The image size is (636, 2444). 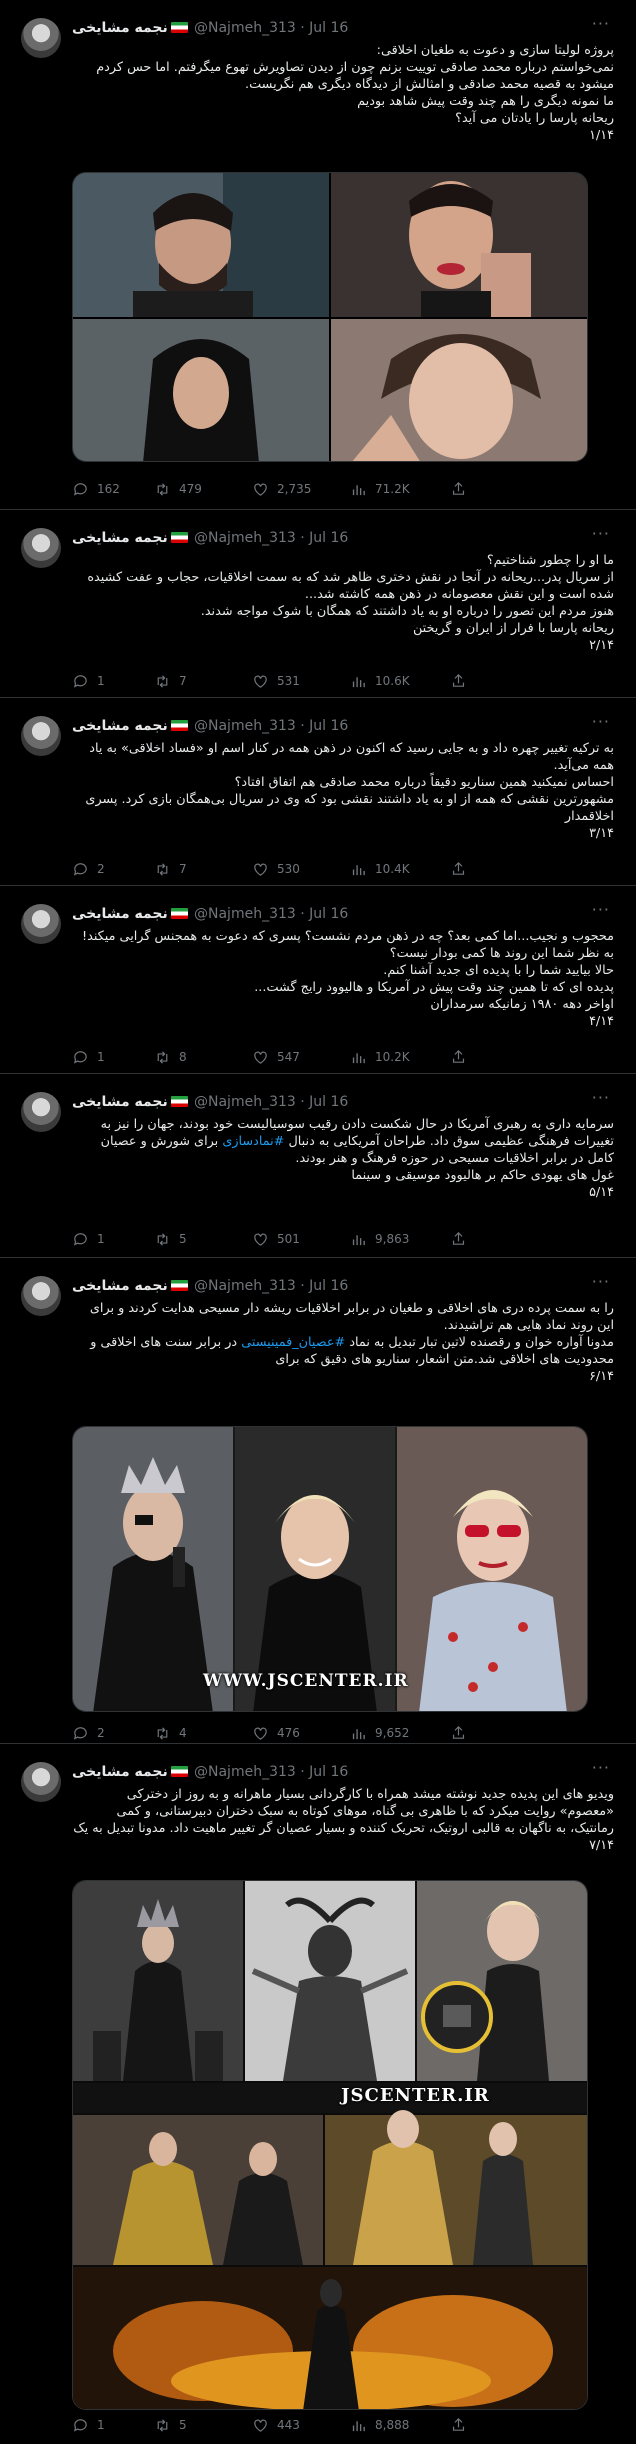 What do you see at coordinates (330, 317) in the screenshot?
I see `tweet-media-grid` at bounding box center [330, 317].